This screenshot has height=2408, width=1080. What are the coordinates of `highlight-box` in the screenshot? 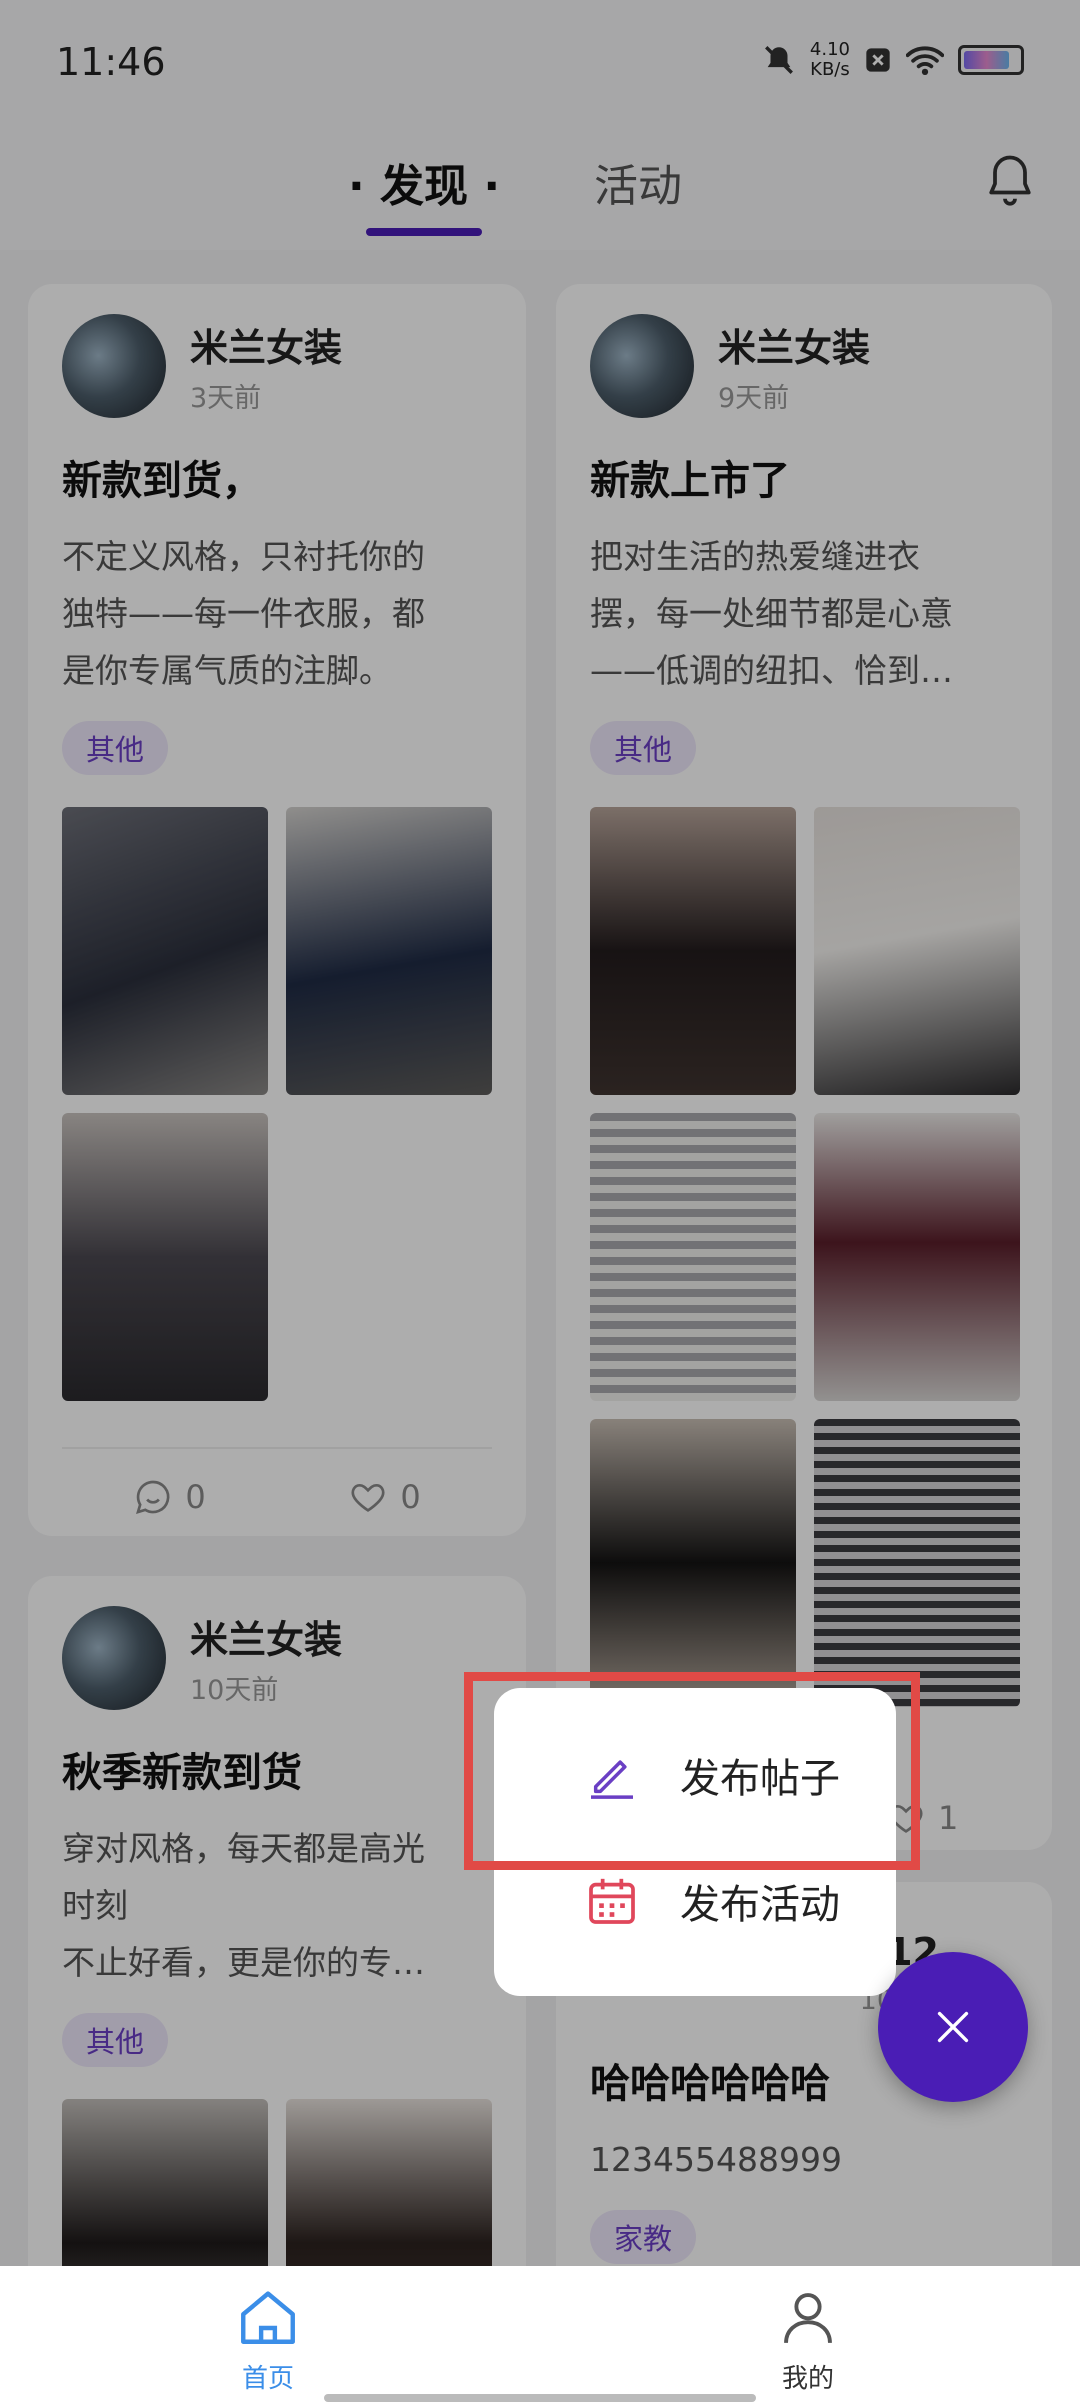 It's located at (692, 1771).